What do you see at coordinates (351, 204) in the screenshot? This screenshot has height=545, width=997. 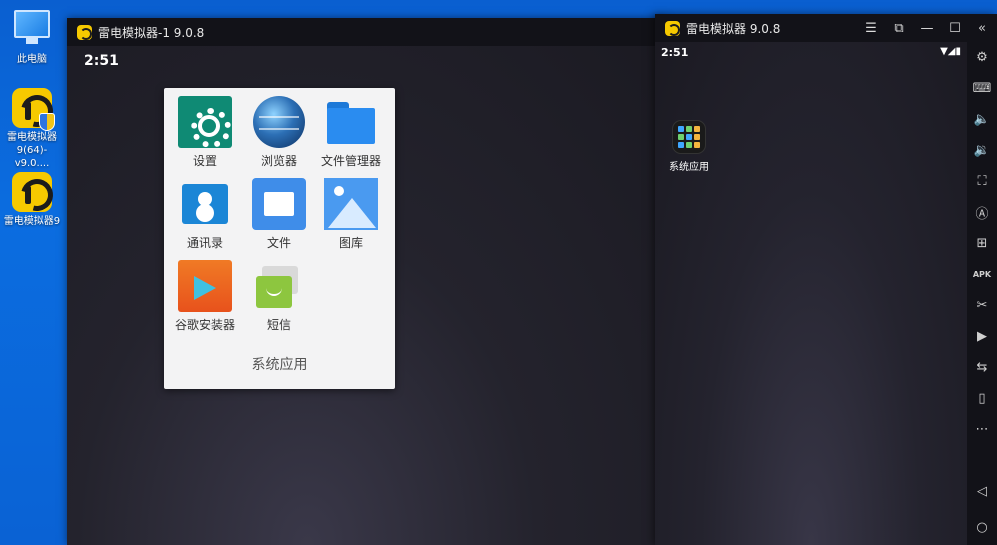 I see `gallery-icon` at bounding box center [351, 204].